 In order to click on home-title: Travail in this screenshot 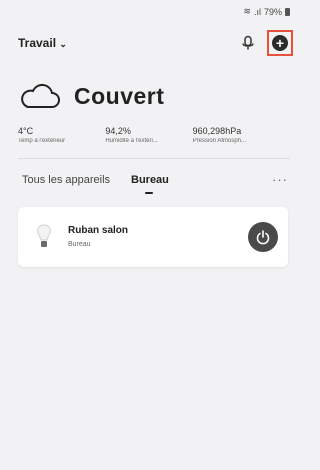, I will do `click(37, 43)`.